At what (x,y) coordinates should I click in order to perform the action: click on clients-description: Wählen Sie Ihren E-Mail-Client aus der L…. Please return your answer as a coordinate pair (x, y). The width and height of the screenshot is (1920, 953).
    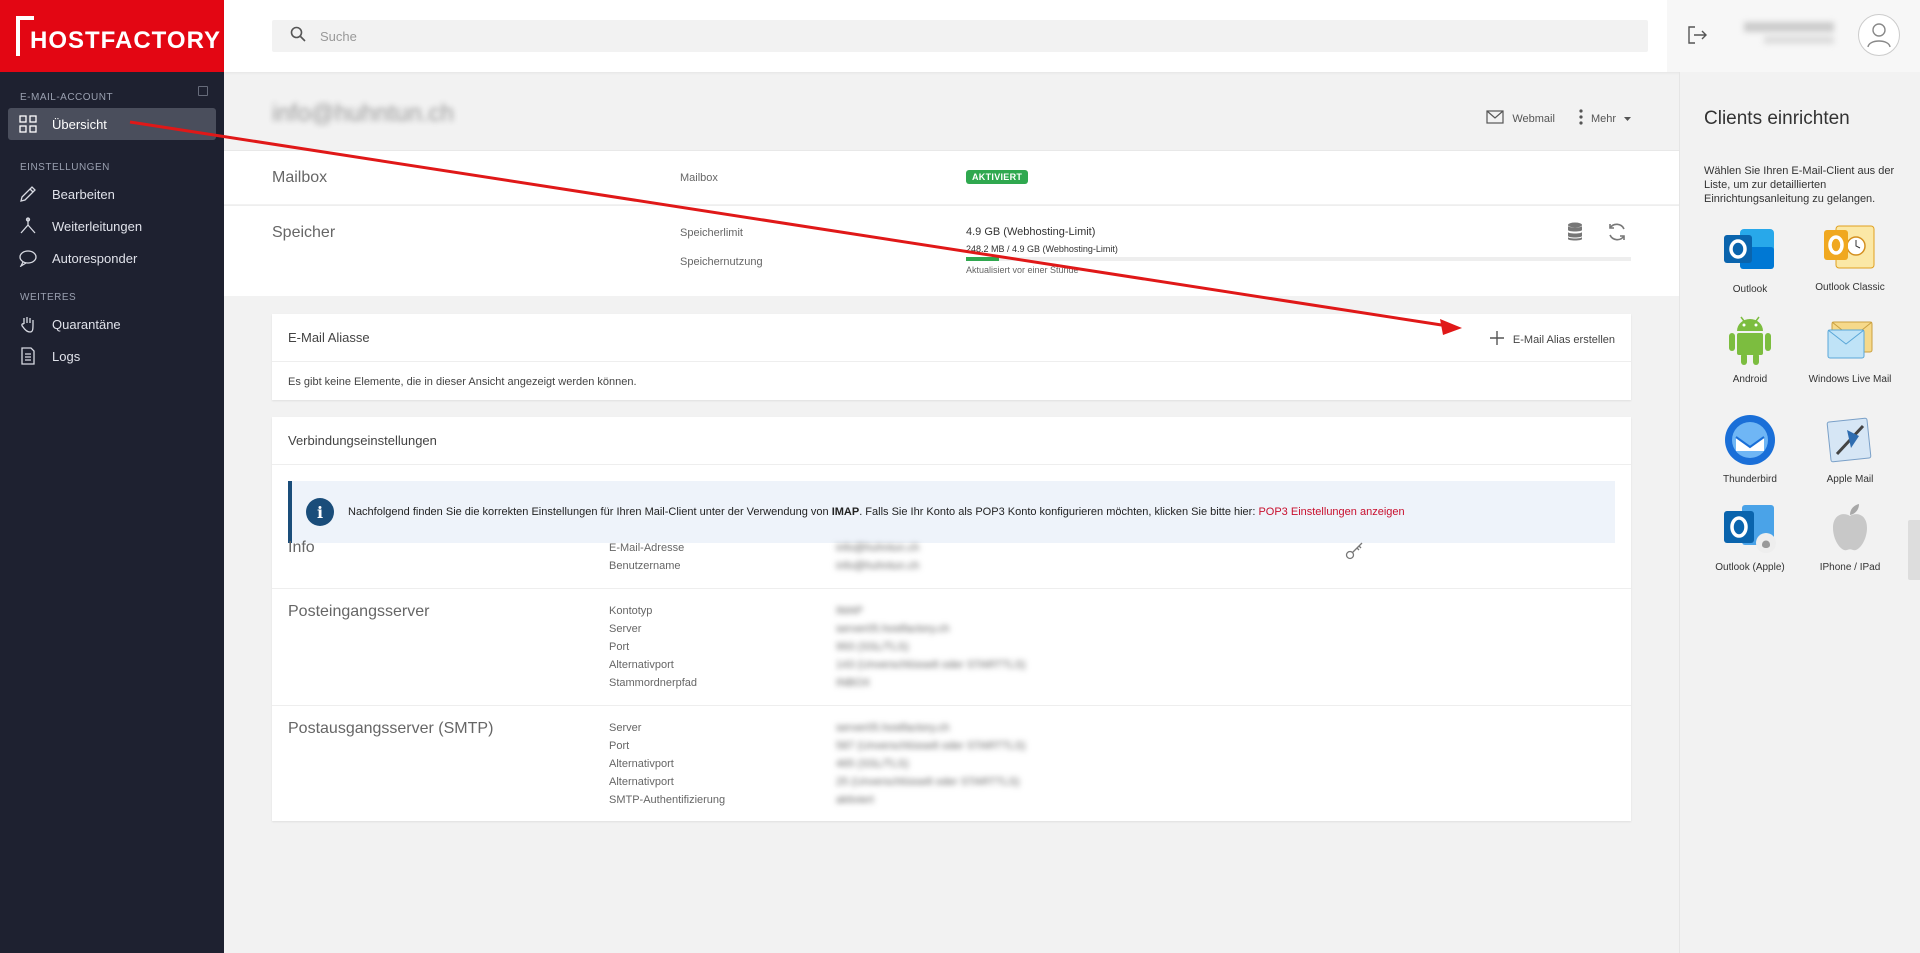
    Looking at the image, I should click on (1799, 185).